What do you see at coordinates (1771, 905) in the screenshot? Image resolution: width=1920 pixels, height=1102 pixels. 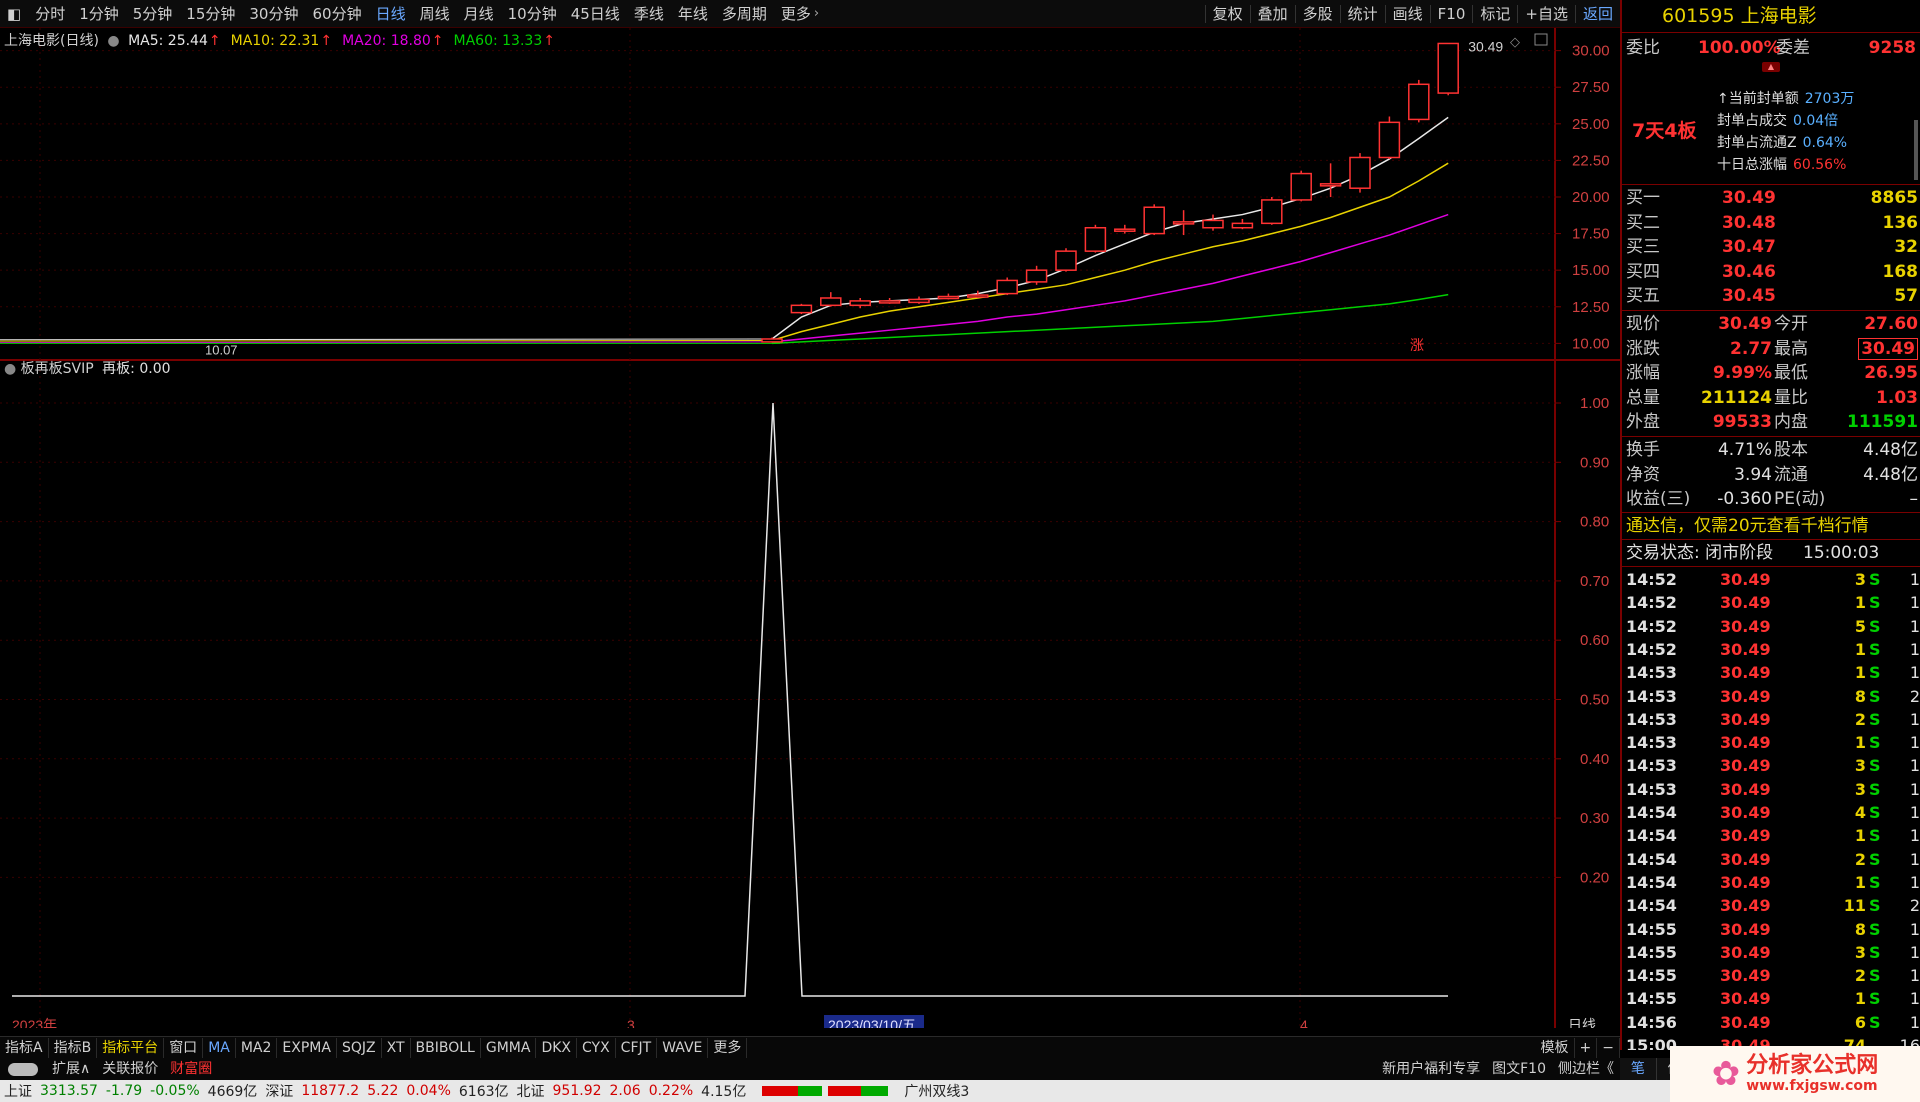 I see `tick-row-14: 14:54 30.49 11 S 2` at bounding box center [1771, 905].